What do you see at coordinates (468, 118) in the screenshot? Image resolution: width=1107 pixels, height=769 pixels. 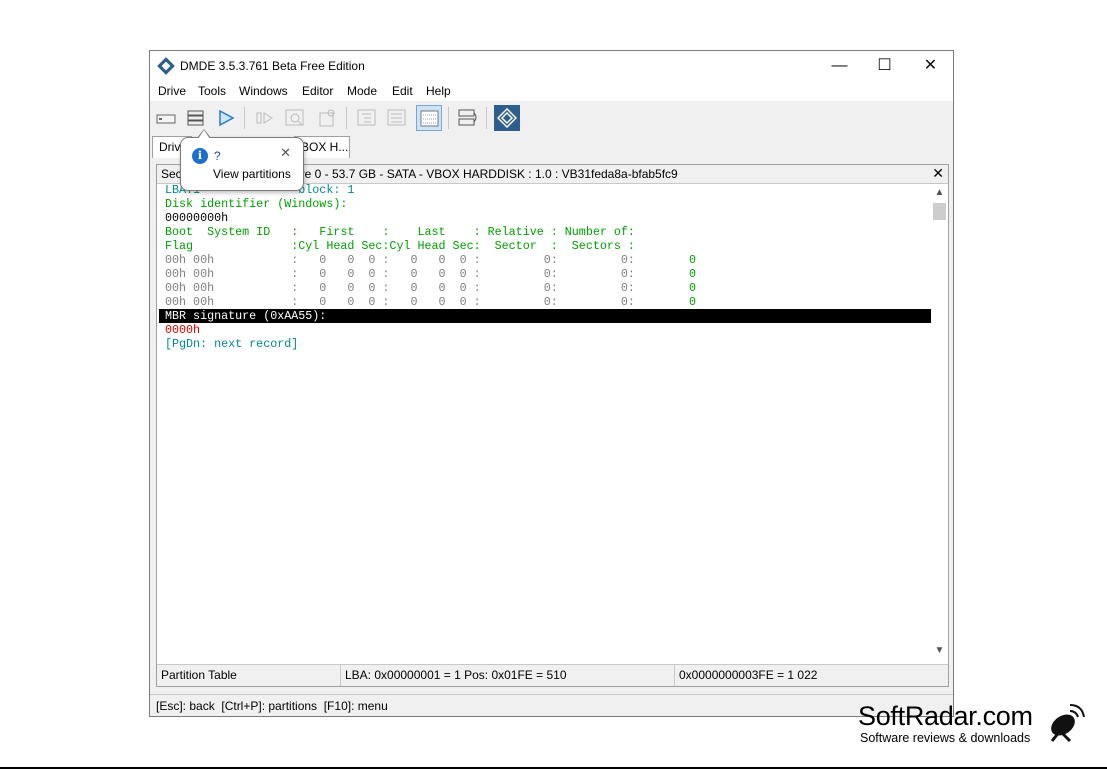 I see `log-icon` at bounding box center [468, 118].